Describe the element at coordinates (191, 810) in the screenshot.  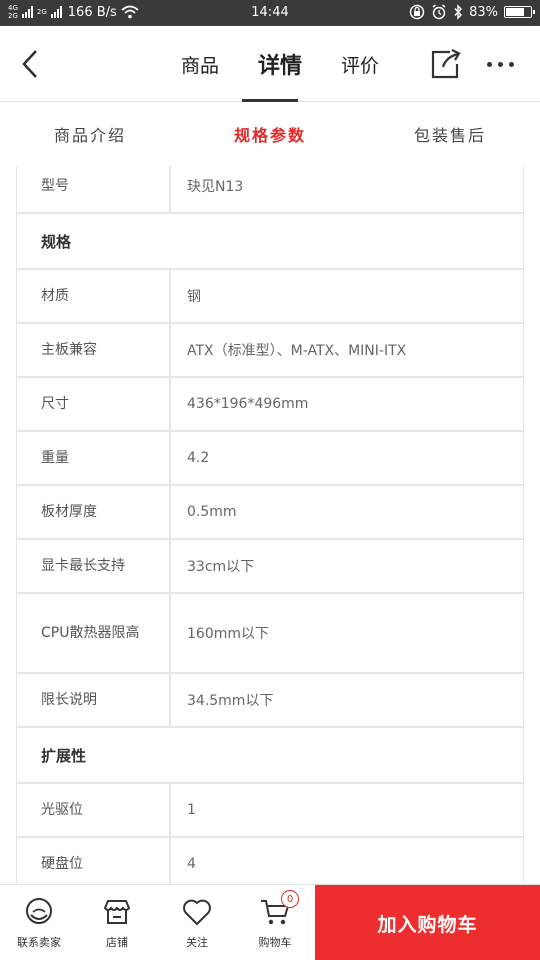
I see `spec-value: 1` at that location.